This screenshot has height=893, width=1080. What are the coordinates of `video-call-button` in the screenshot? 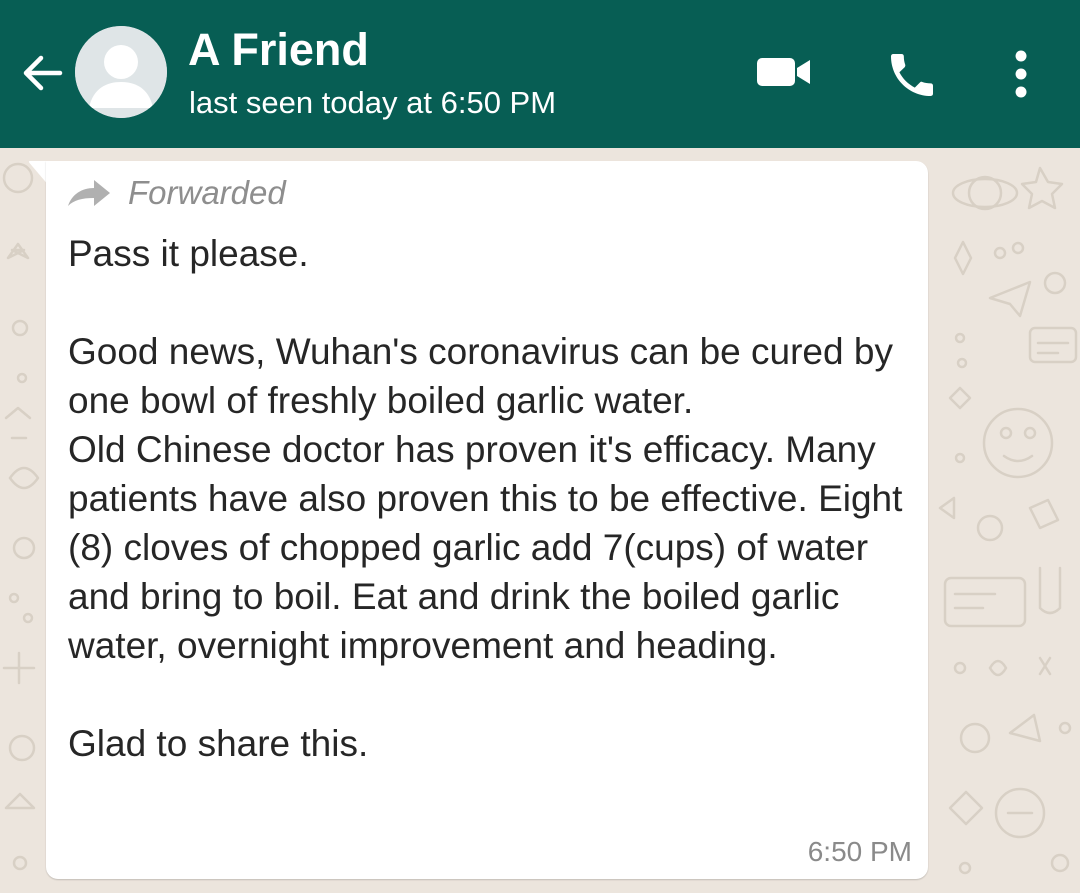 It's located at (784, 72).